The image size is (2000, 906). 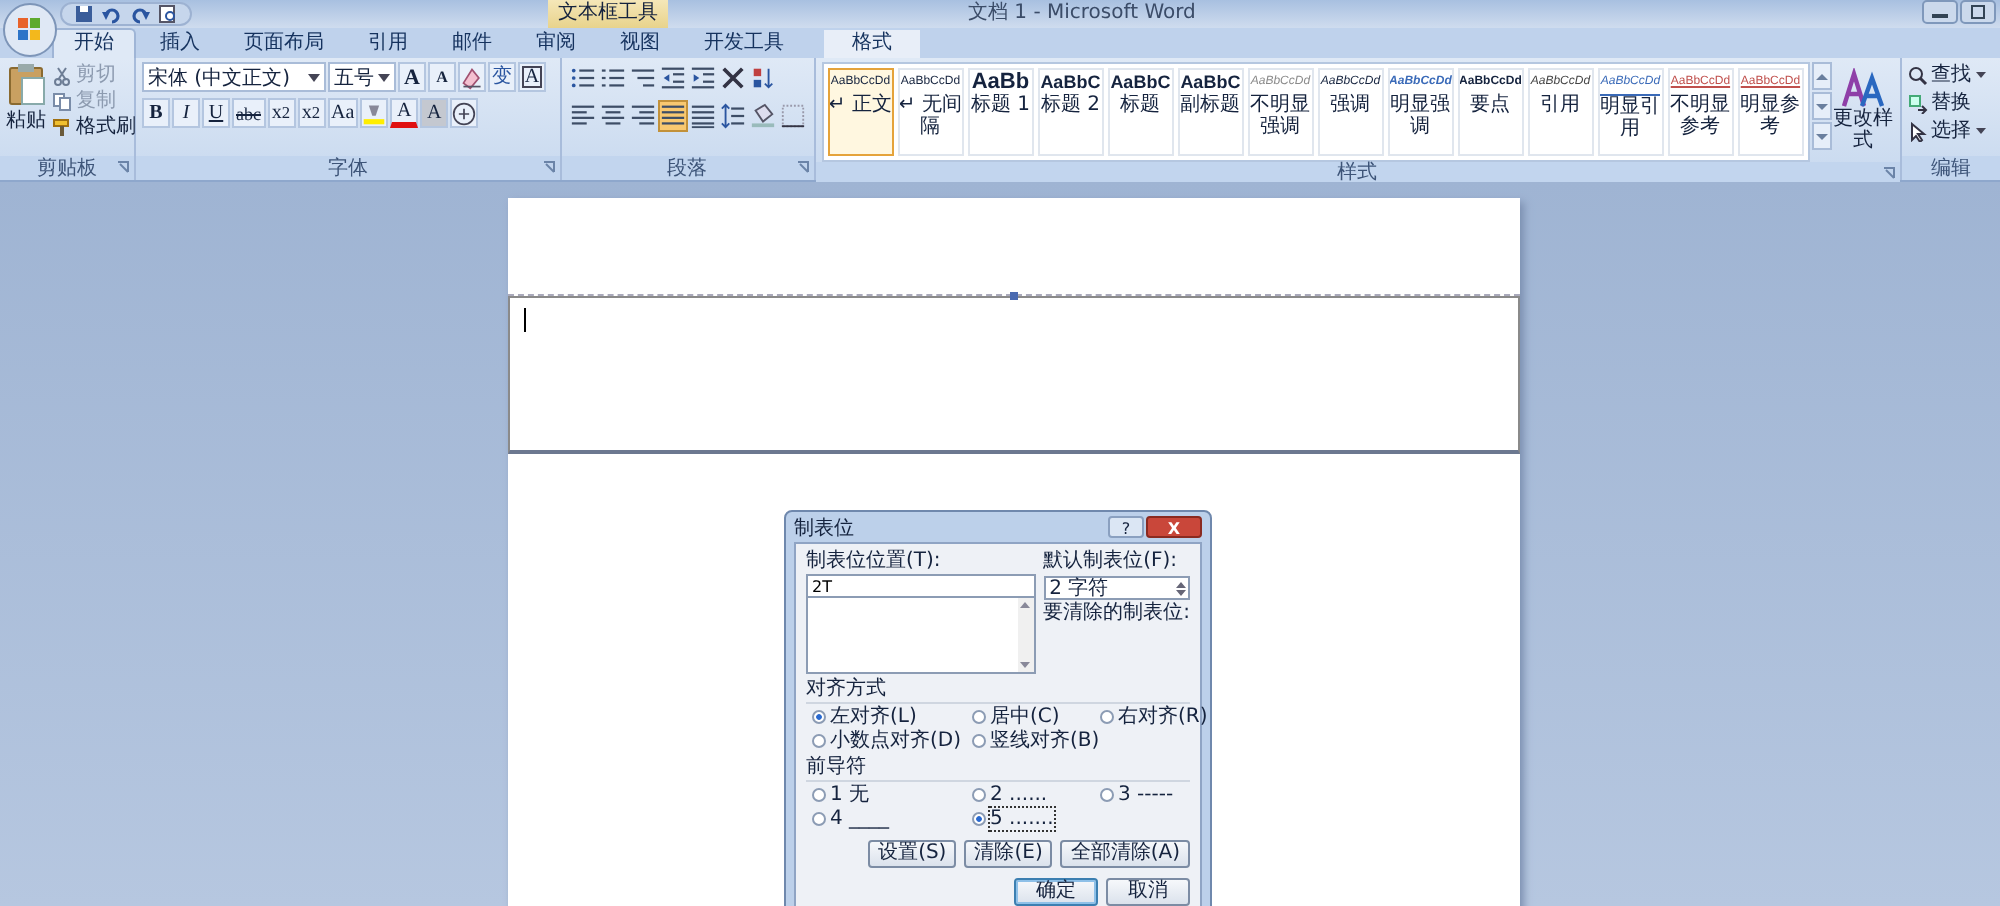 What do you see at coordinates (1174, 527) in the screenshot?
I see `close-button: X` at bounding box center [1174, 527].